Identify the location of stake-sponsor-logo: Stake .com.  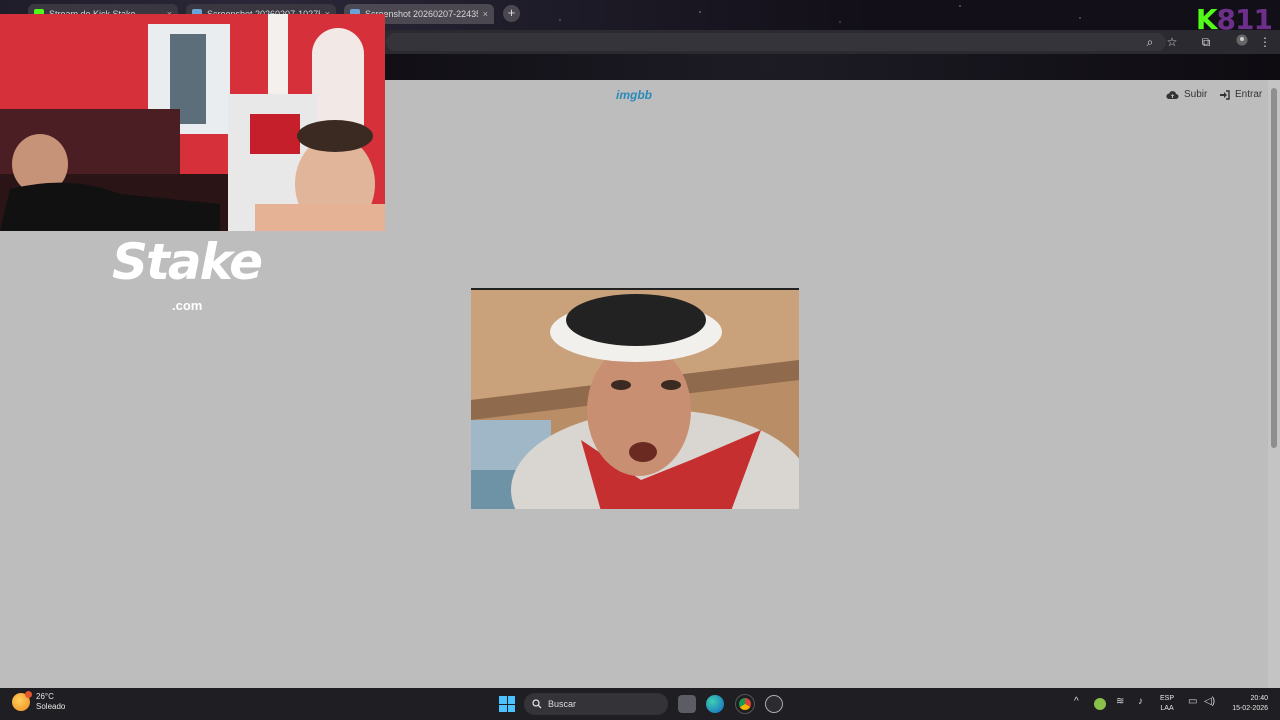
(187, 273).